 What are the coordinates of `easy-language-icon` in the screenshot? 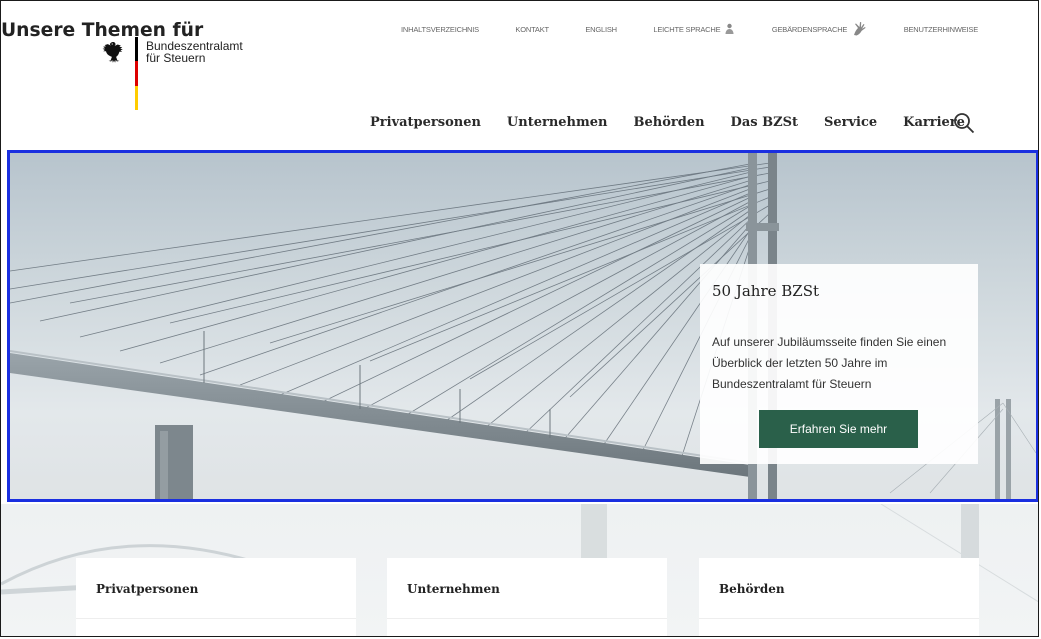 It's located at (729, 28).